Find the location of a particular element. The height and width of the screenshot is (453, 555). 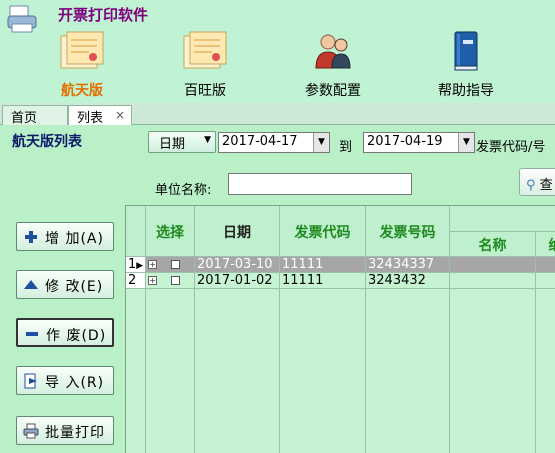

row-number: 2 is located at coordinates (136, 281).